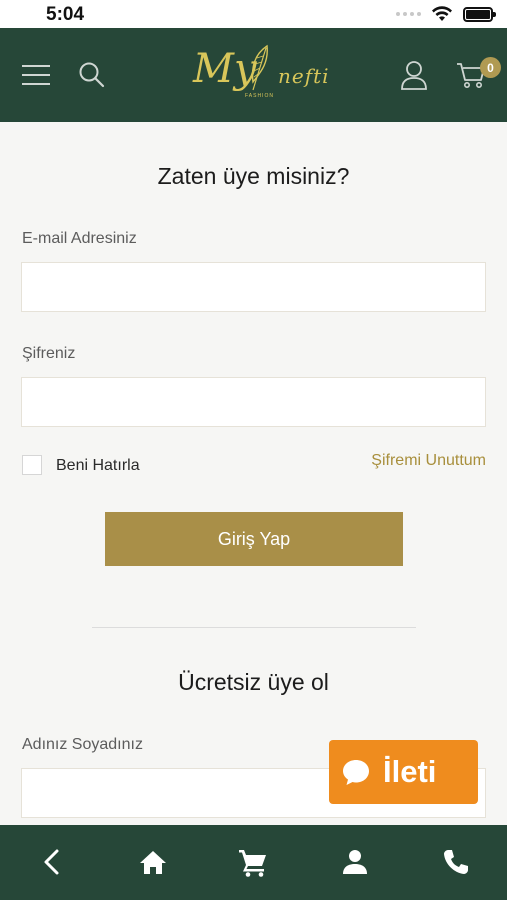 This screenshot has width=507, height=900. Describe the element at coordinates (456, 862) in the screenshot. I see `phone-icon` at that location.